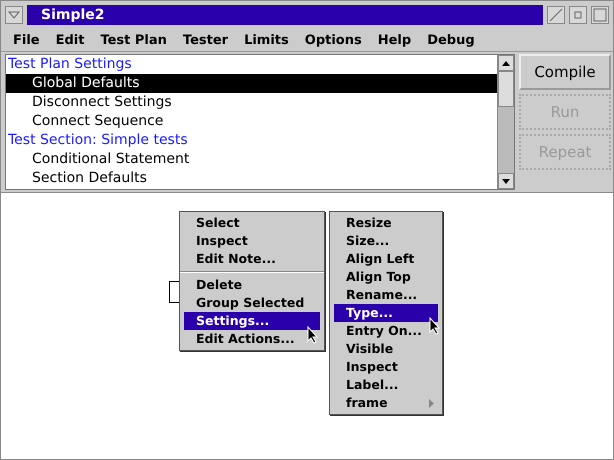 This screenshot has width=614, height=460. What do you see at coordinates (251, 121) in the screenshot?
I see `tree-item: Connect Sequence` at bounding box center [251, 121].